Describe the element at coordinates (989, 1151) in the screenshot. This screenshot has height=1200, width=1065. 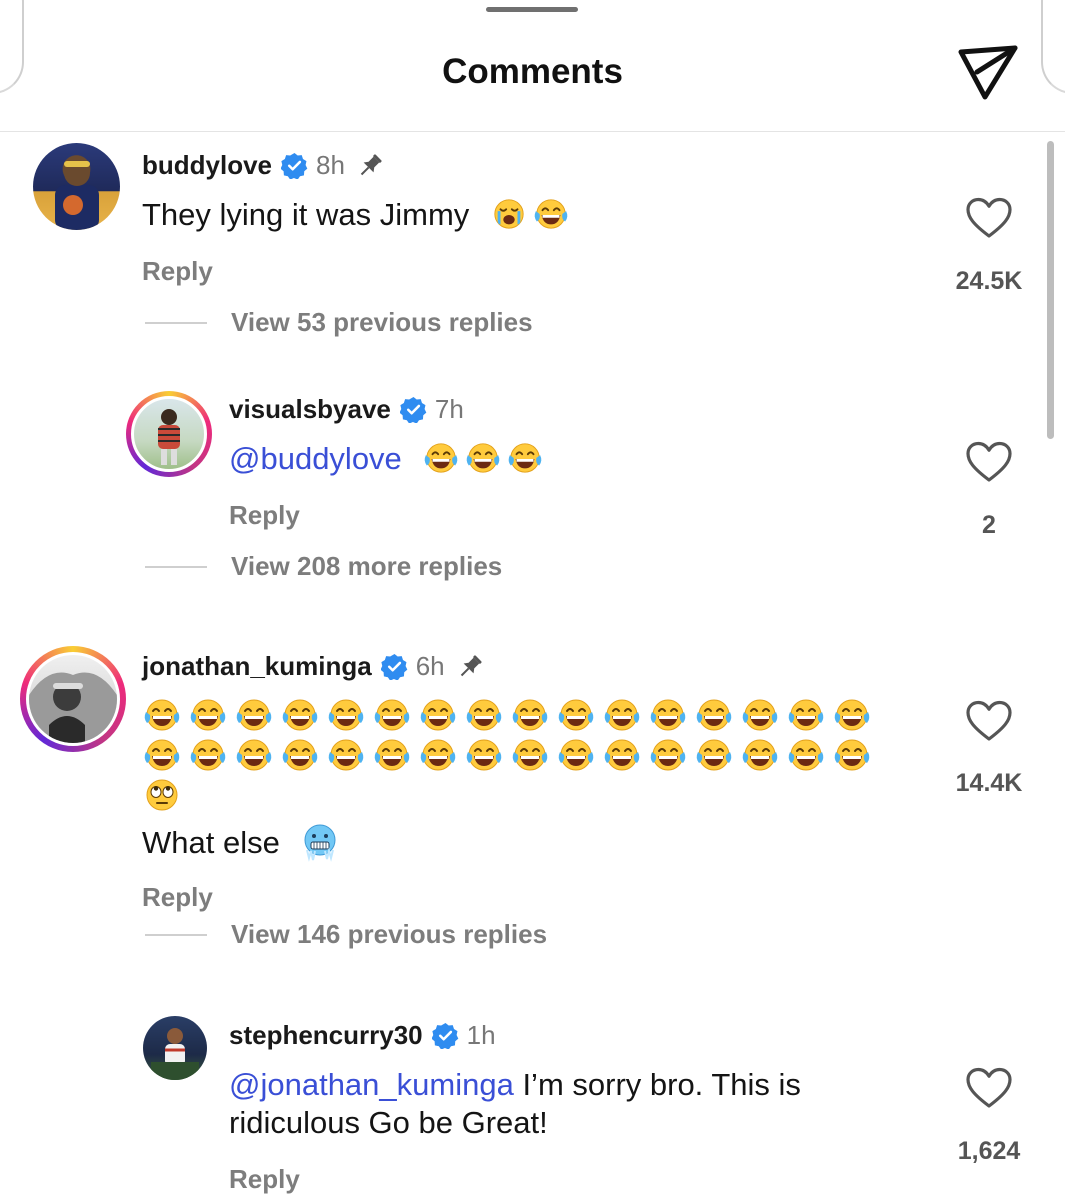
I see `like-count: 1,624` at that location.